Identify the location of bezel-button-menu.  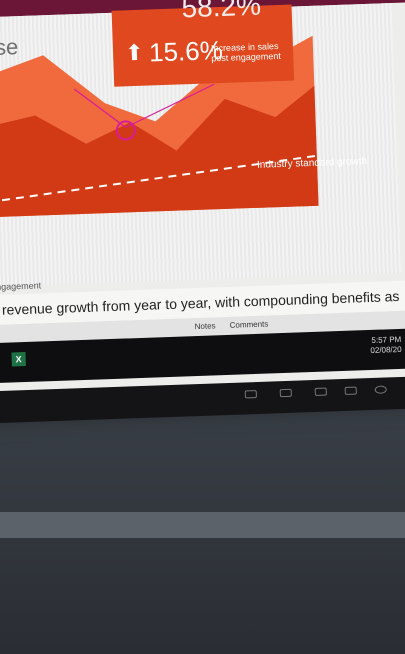
(285, 393).